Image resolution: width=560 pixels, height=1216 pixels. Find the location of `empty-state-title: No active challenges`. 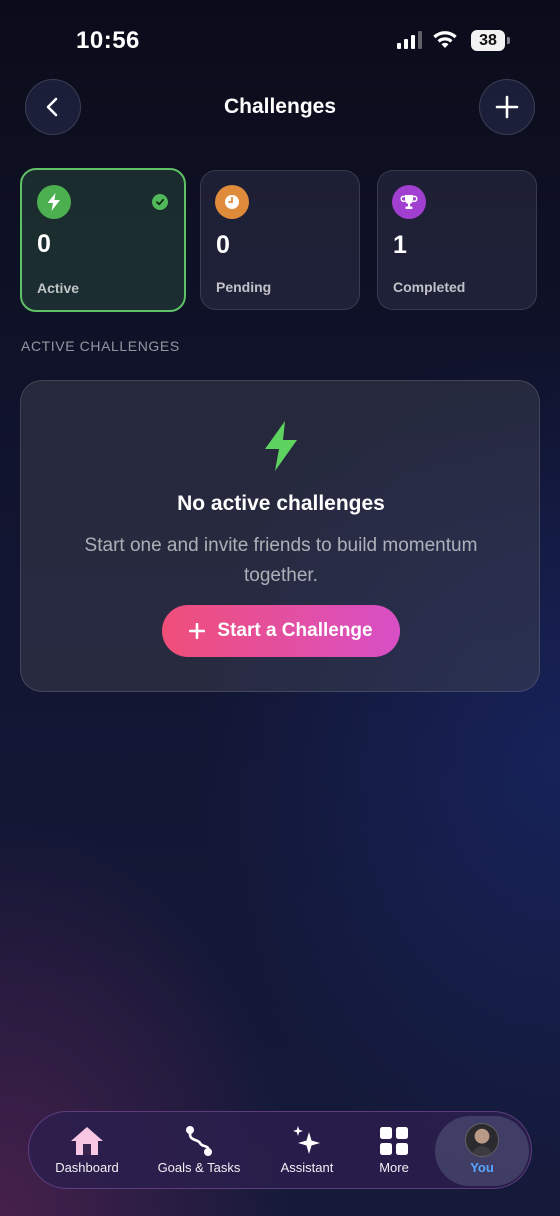

empty-state-title: No active challenges is located at coordinates (281, 503).